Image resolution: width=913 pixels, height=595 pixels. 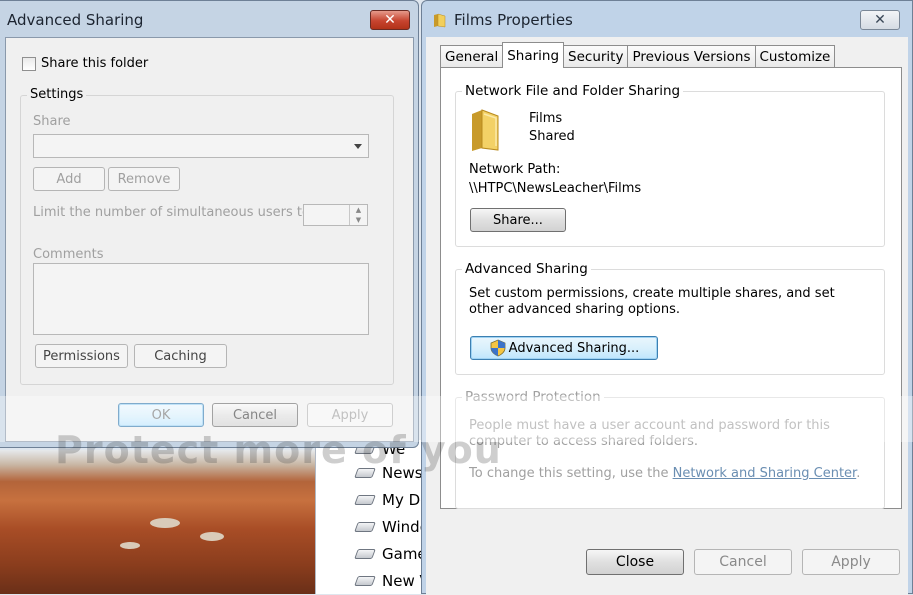 What do you see at coordinates (552, 136) in the screenshot?
I see `folder-status: Shared` at bounding box center [552, 136].